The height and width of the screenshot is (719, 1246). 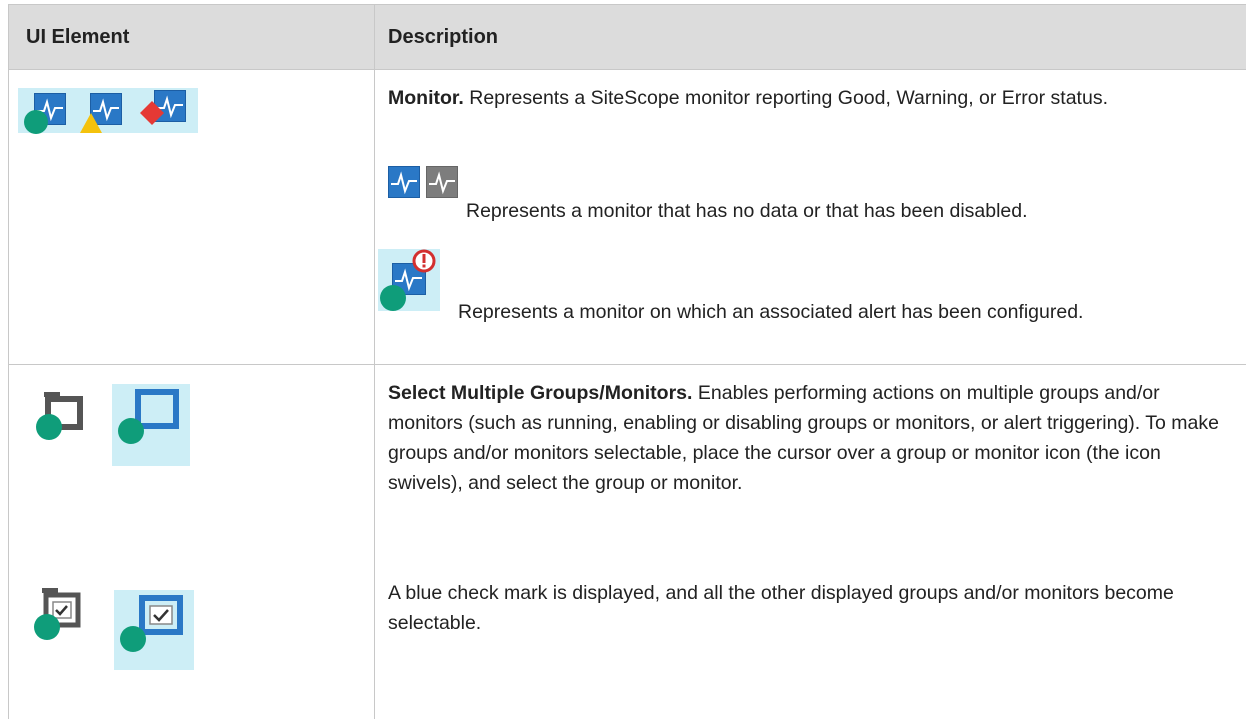 I want to click on table-header: UI Element Description, so click(x=627, y=37).